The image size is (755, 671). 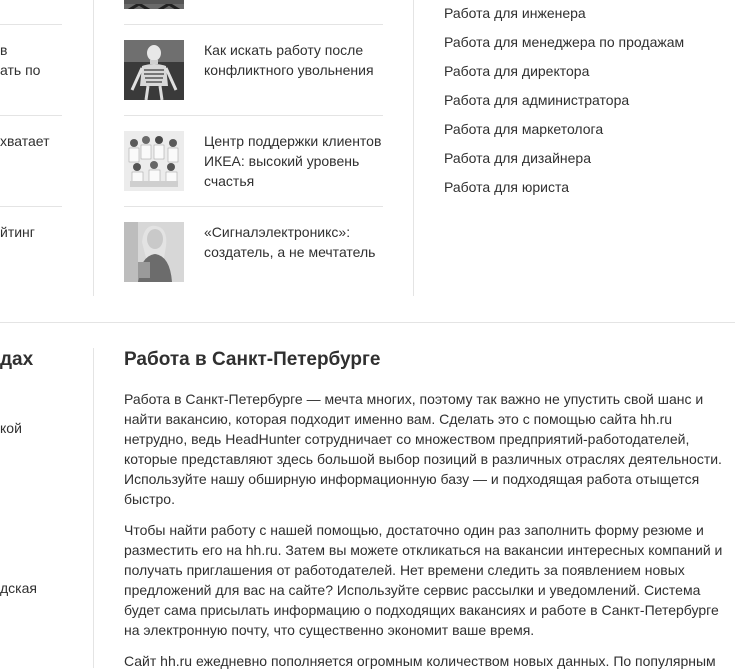 What do you see at coordinates (25, 141) in the screenshot?
I see `news-item-fragment: хватает` at bounding box center [25, 141].